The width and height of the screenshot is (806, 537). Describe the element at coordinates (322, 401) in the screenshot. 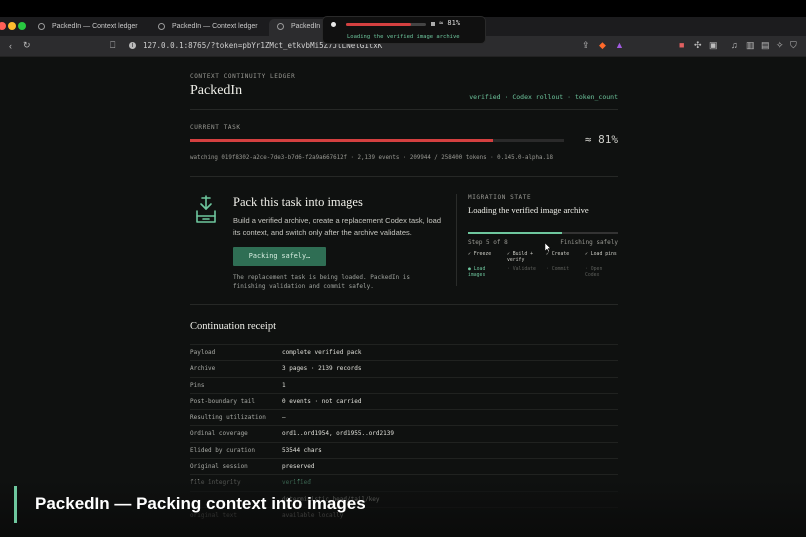

I see `receipt-value: 0 events · not carried` at that location.